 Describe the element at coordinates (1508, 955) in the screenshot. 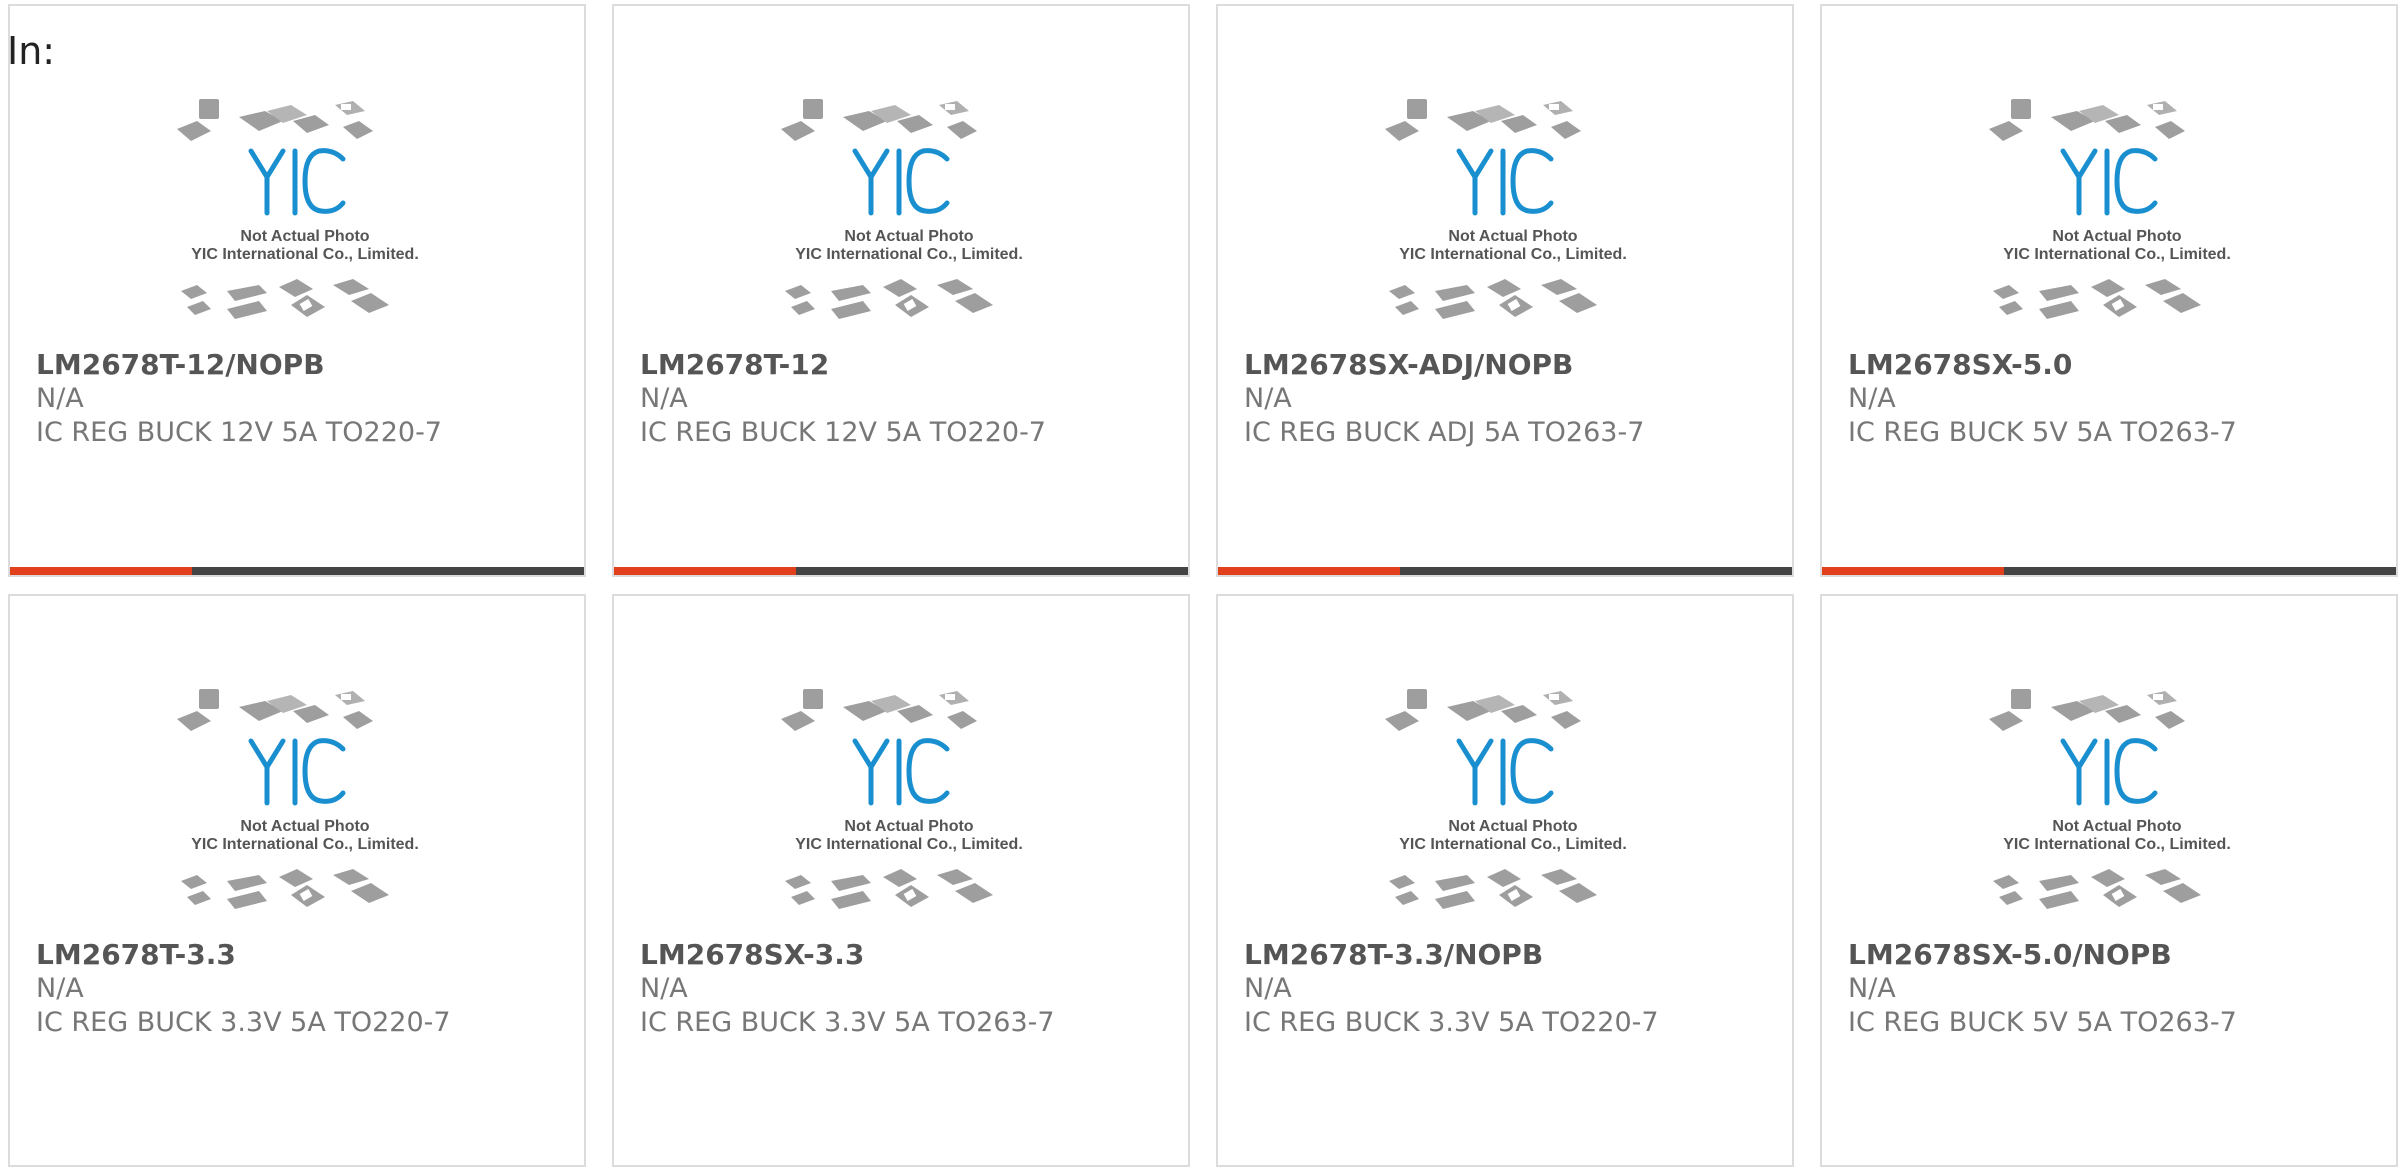

I see `product-part-number: LM2678T-3.3/NOPB` at that location.